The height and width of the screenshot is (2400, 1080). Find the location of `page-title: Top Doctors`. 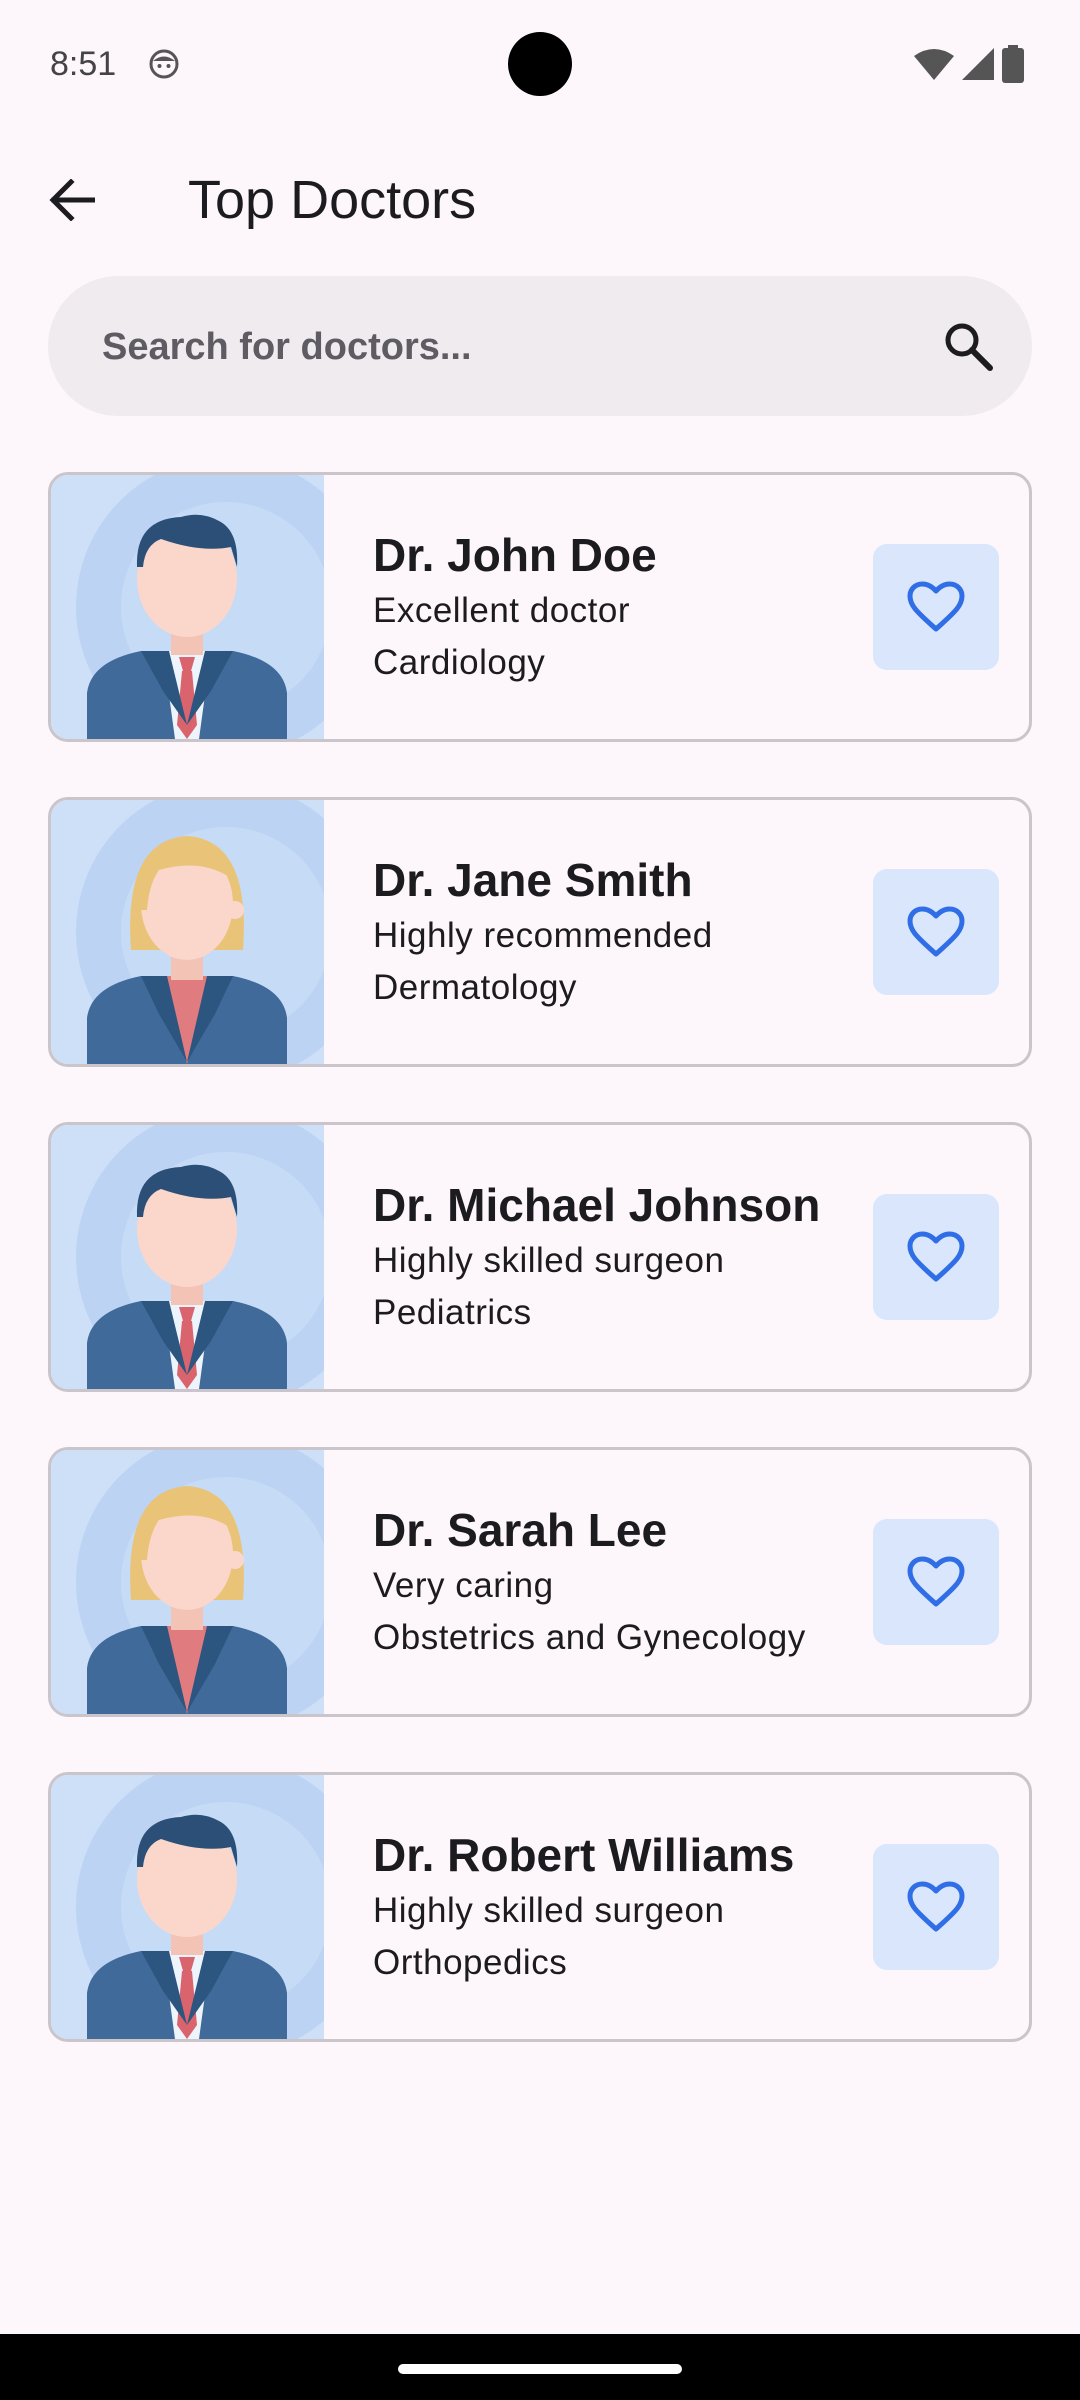

page-title: Top Doctors is located at coordinates (332, 200).